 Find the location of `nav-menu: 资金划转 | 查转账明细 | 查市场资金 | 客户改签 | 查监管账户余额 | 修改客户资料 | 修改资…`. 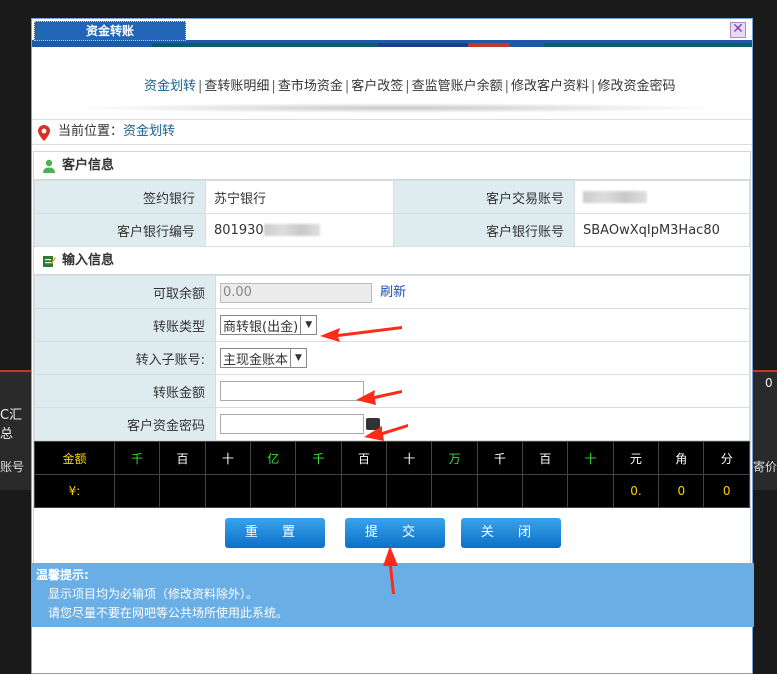

nav-menu: 资金划转 | 查转账明细 | 查市场资金 | 客户改签 | 查监管账户余额 | 修改客户资料 | 修改资… is located at coordinates (410, 86).